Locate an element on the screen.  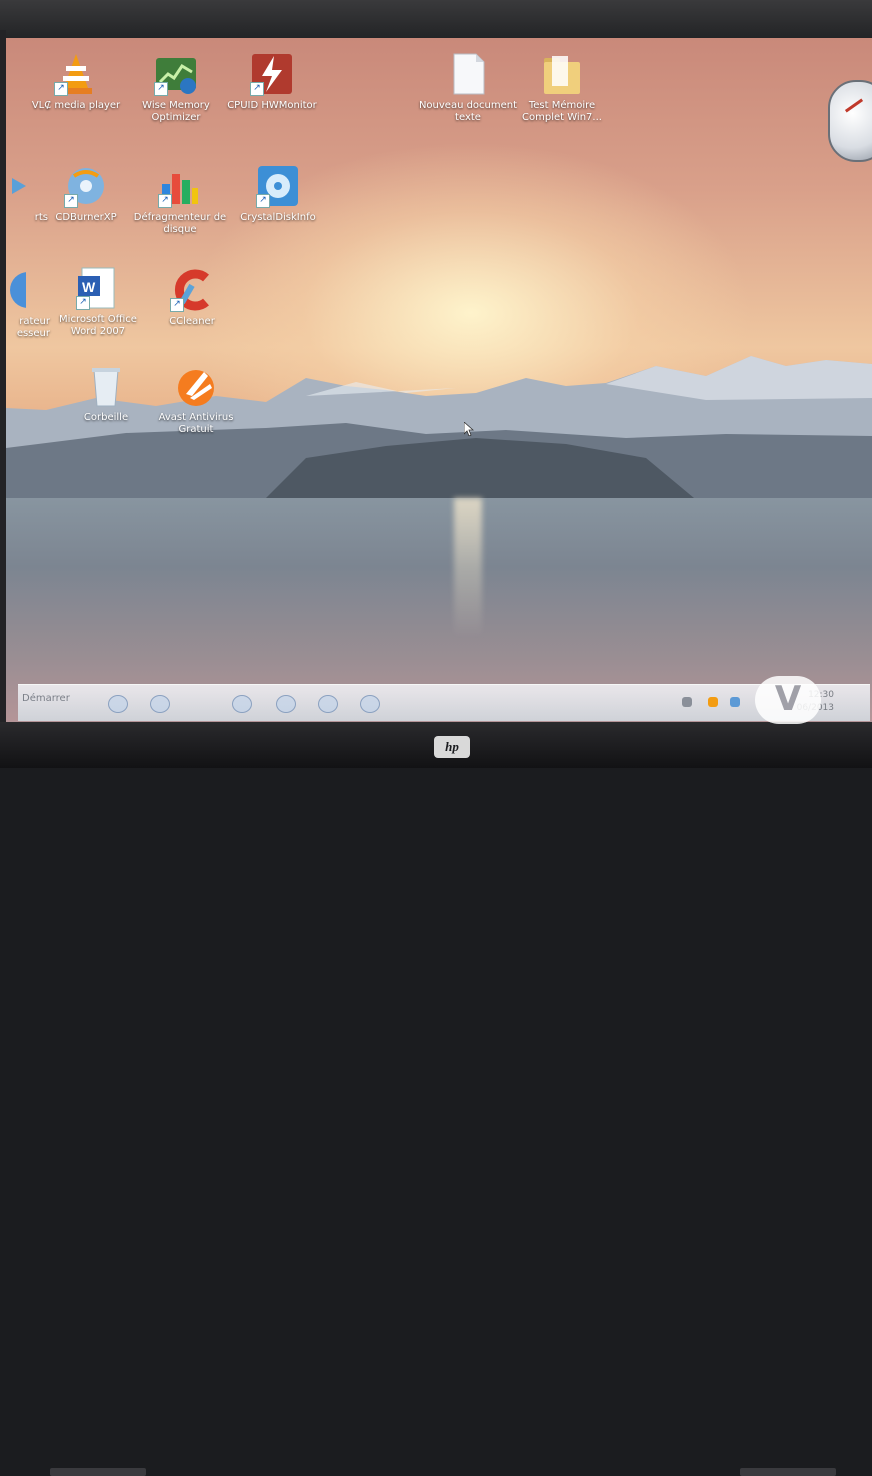
avast-icon is located at coordinates (196, 386).